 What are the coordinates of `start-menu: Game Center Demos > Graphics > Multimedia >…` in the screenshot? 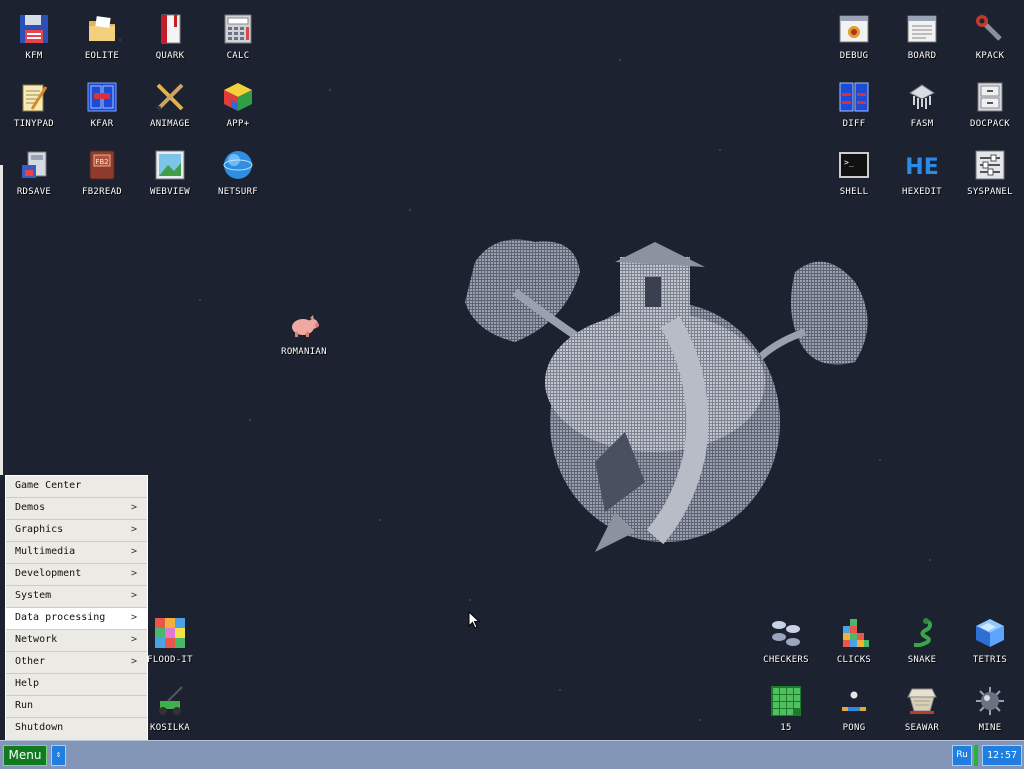 It's located at (76, 608).